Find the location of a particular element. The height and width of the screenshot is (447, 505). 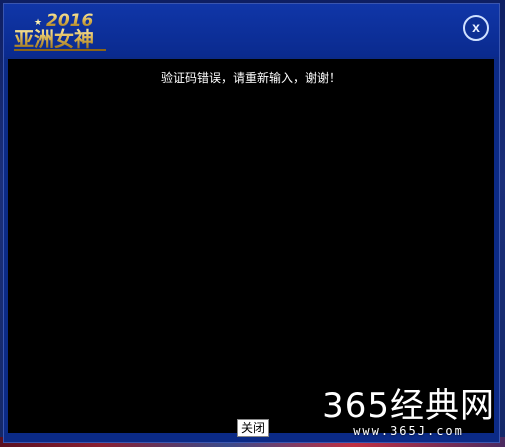

close-icon: x is located at coordinates (476, 28).